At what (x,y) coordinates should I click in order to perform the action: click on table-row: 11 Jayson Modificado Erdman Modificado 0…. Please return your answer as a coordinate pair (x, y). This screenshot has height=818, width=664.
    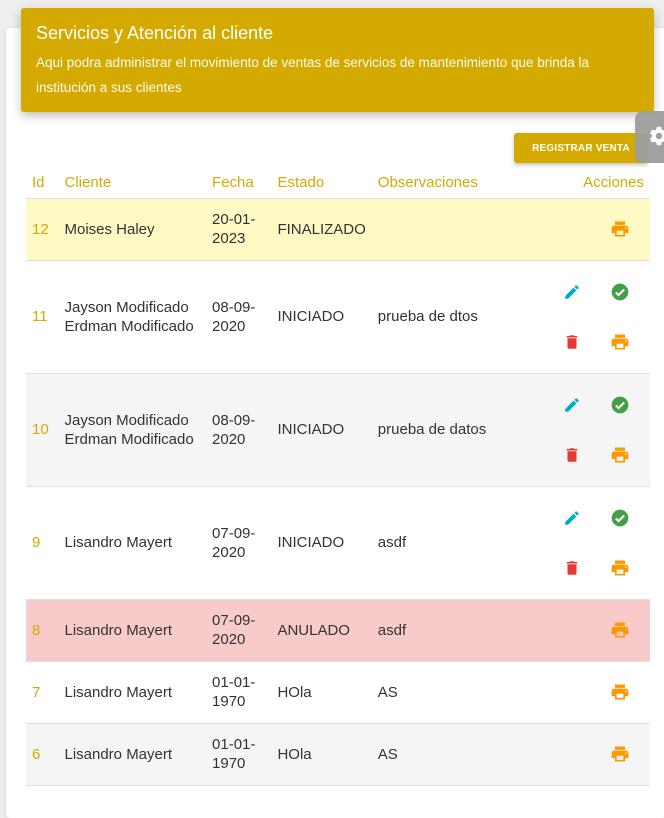
    Looking at the image, I should click on (338, 317).